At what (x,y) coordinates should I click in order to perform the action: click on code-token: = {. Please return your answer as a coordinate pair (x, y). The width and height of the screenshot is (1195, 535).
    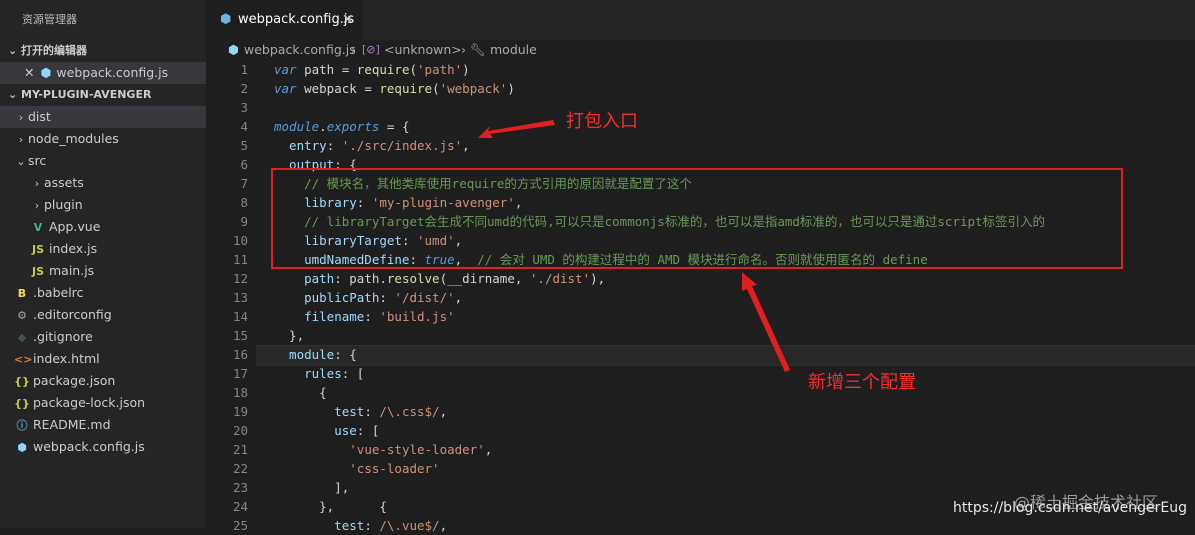
    Looking at the image, I should click on (394, 126).